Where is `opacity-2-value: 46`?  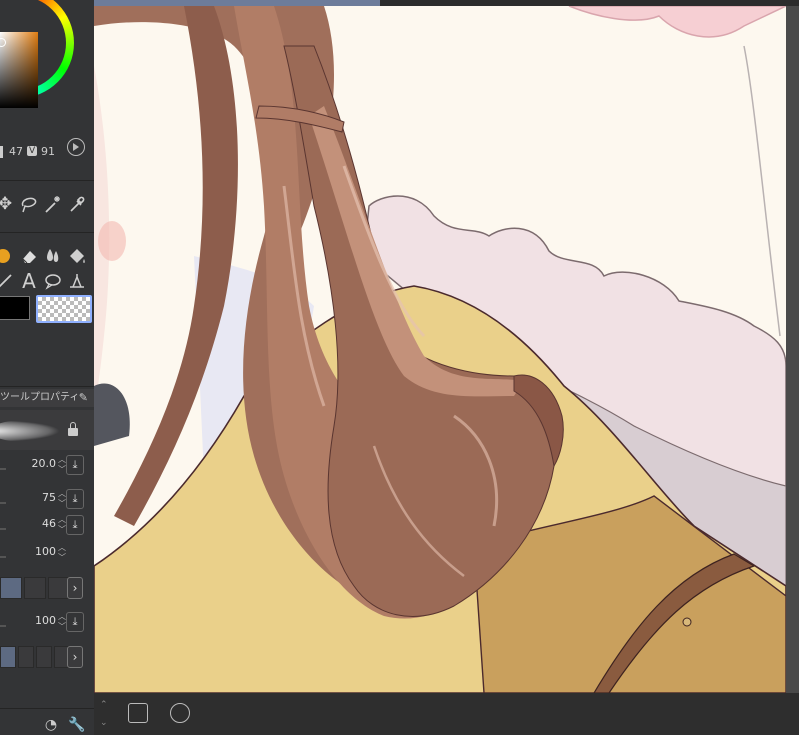
opacity-2-value: 46 is located at coordinates (49, 523).